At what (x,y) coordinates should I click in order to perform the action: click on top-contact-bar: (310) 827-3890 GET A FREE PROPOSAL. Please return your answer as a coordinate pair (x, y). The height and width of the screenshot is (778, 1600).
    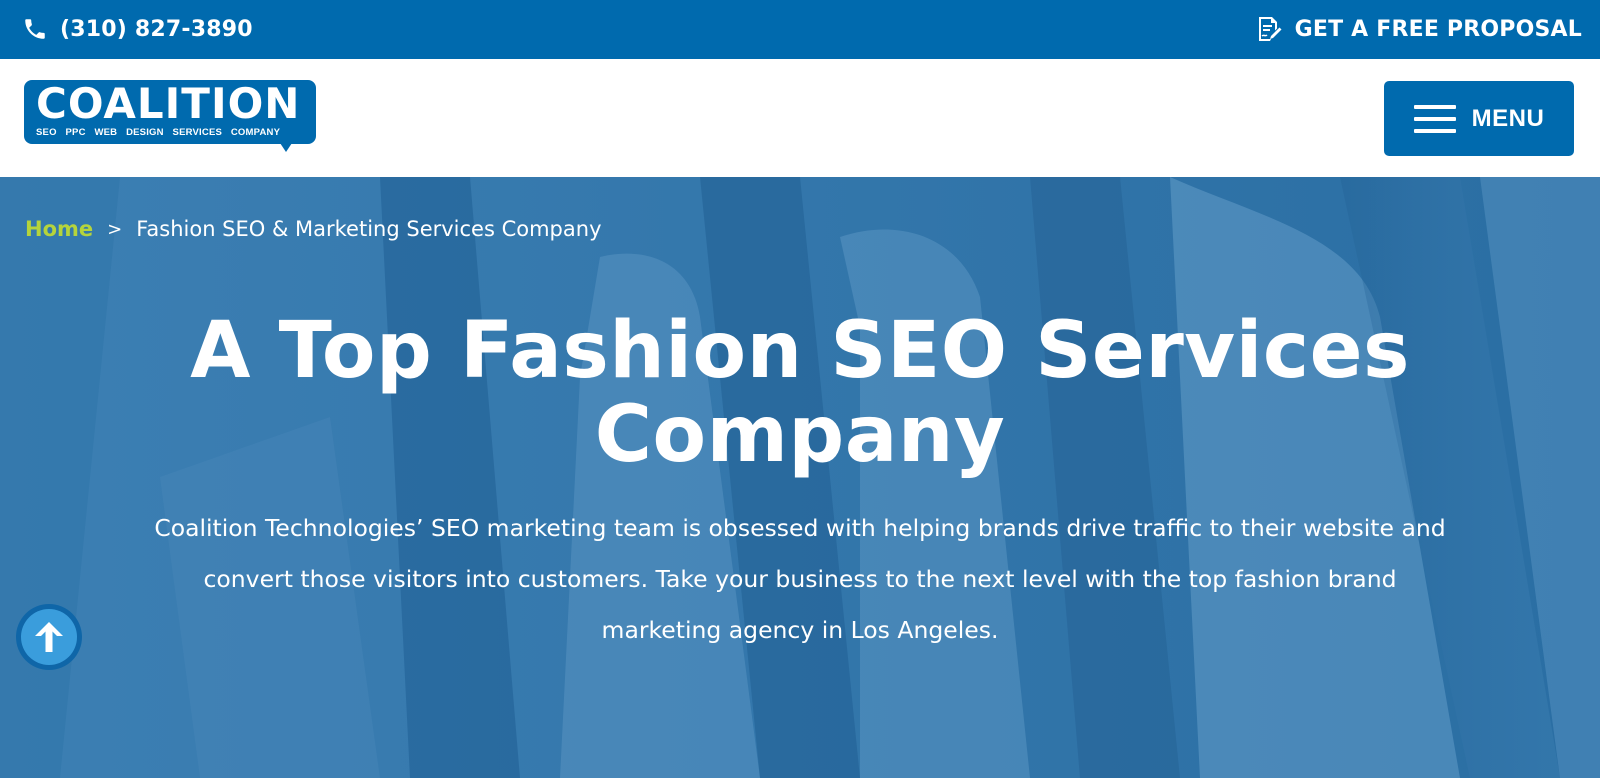
    Looking at the image, I should click on (800, 29).